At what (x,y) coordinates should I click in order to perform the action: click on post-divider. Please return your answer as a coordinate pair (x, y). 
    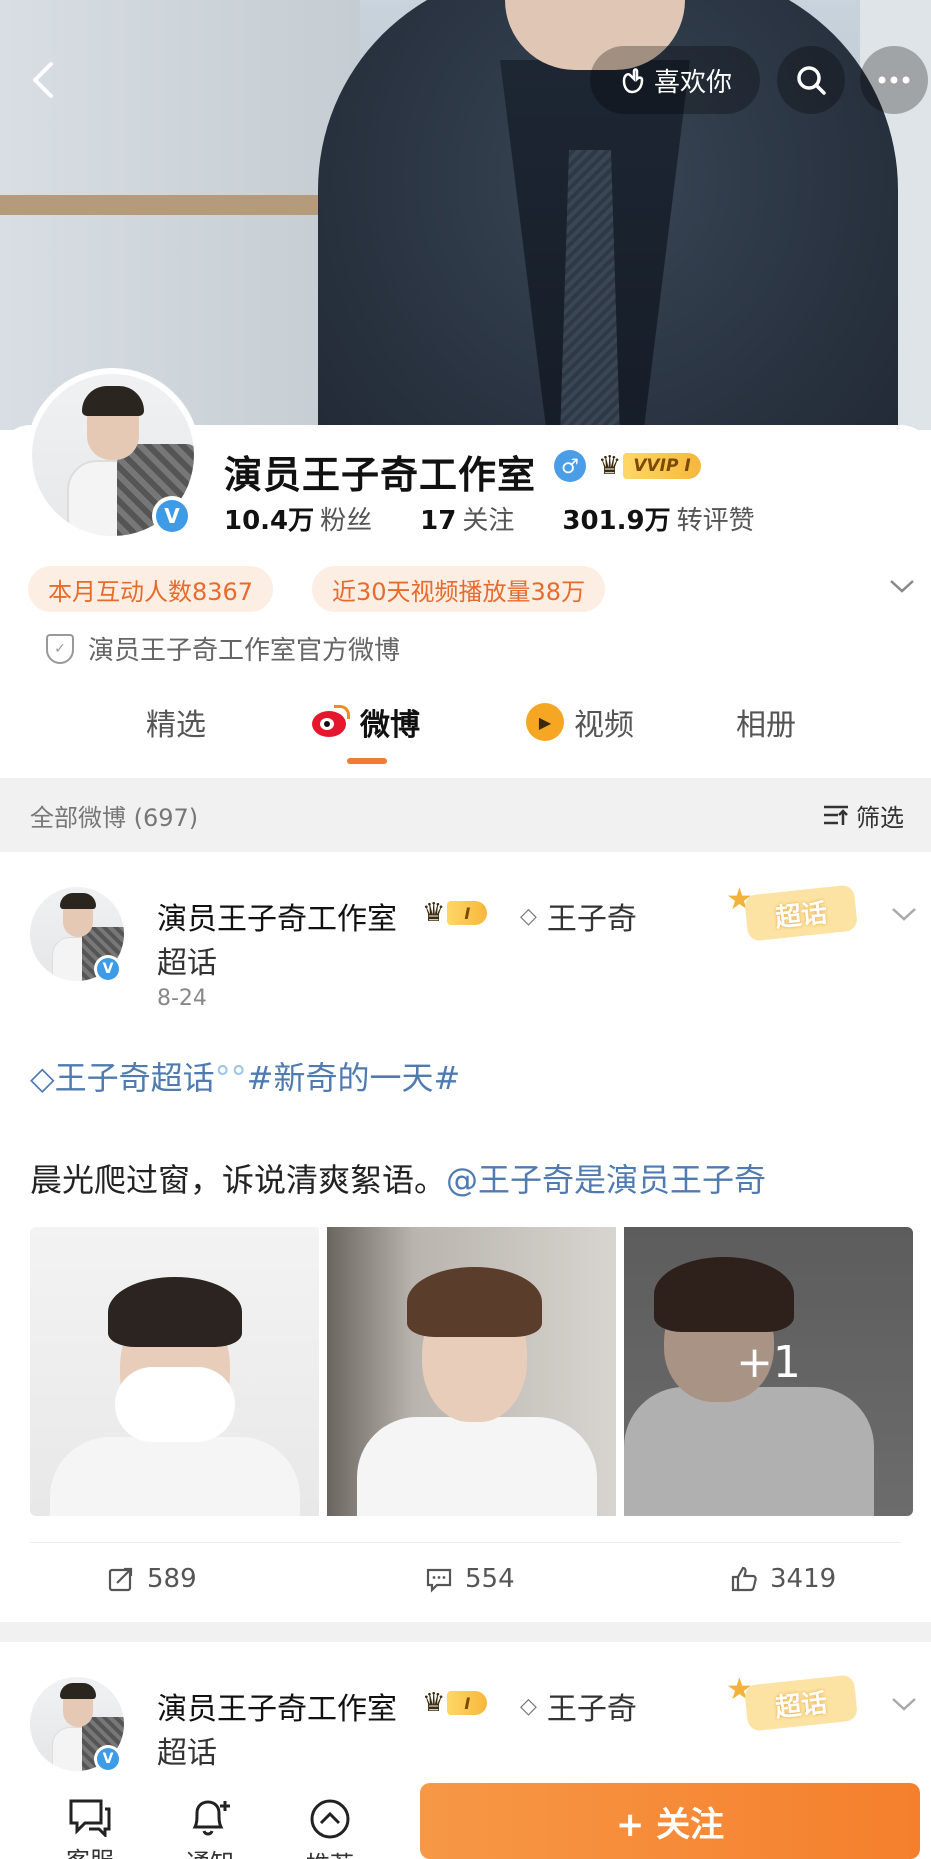
    Looking at the image, I should click on (465, 1542).